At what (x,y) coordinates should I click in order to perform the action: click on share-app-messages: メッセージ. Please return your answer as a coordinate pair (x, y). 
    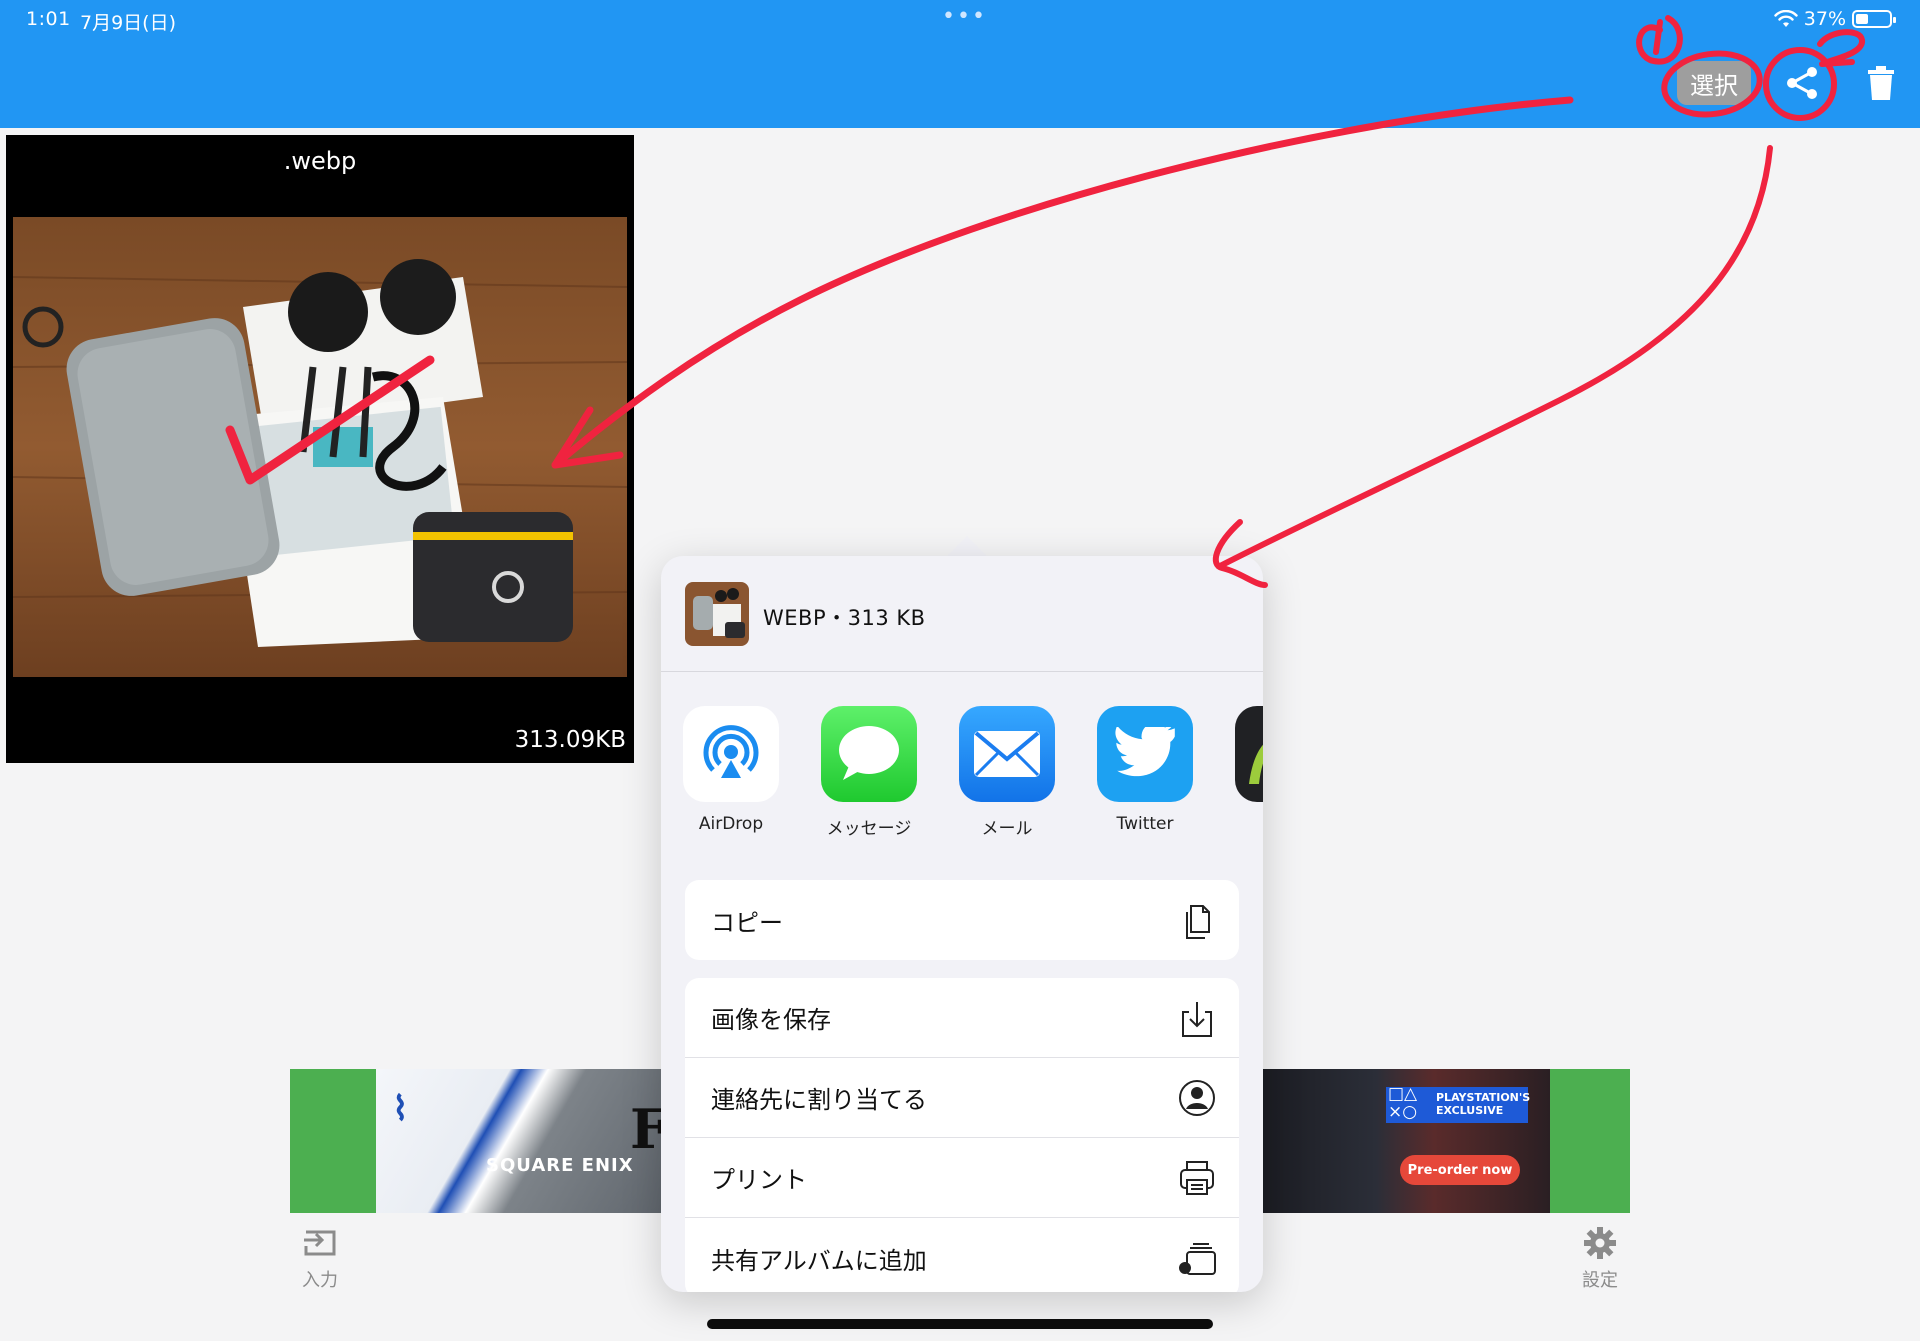
    Looking at the image, I should click on (869, 771).